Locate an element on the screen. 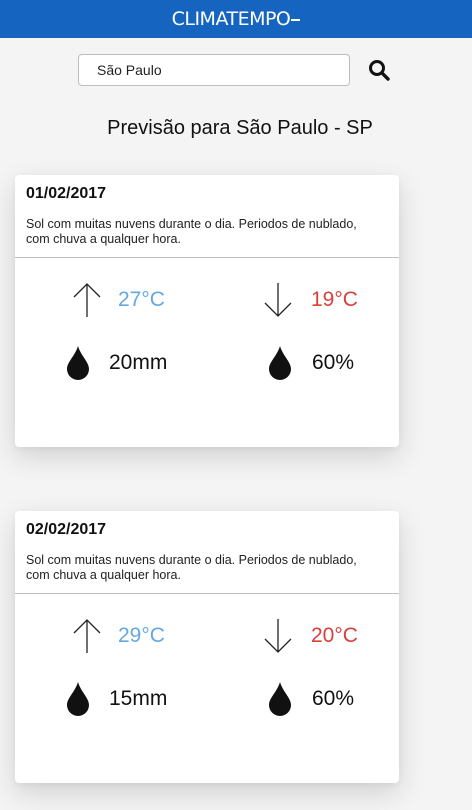 Image resolution: width=472 pixels, height=810 pixels. precipitation: 20mm is located at coordinates (116, 363).